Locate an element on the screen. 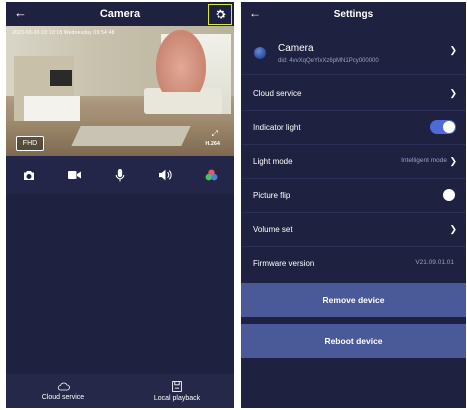 The width and height of the screenshot is (467, 410). video-timestamp: 2023-03-30 03:10:18 Wednesday 09:54:48 is located at coordinates (63, 33).